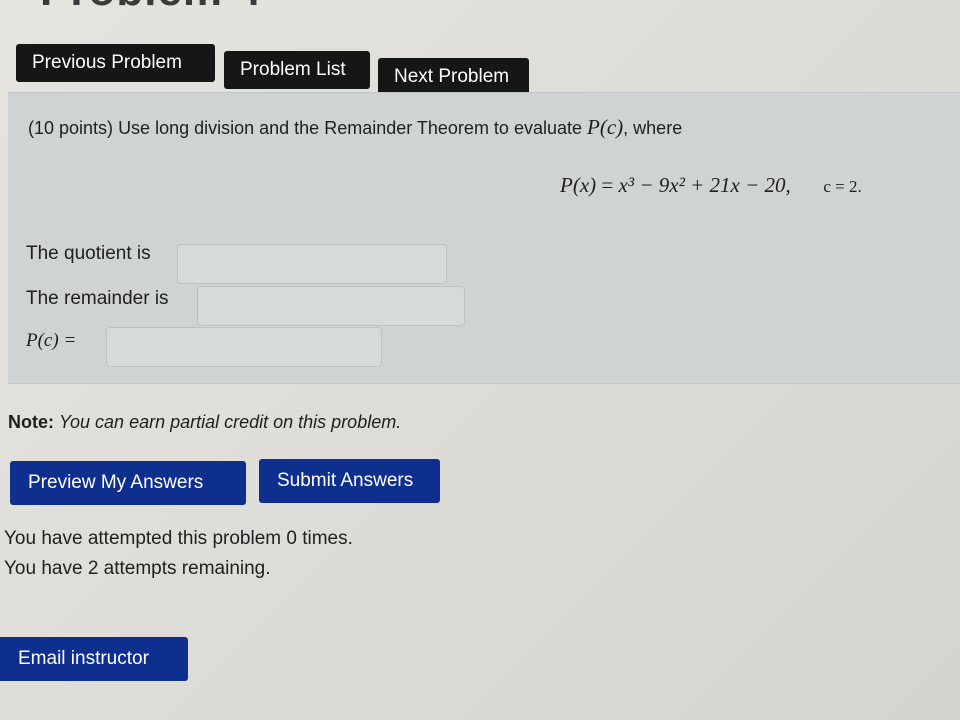  Describe the element at coordinates (312, 264) in the screenshot. I see `quotient-input` at that location.